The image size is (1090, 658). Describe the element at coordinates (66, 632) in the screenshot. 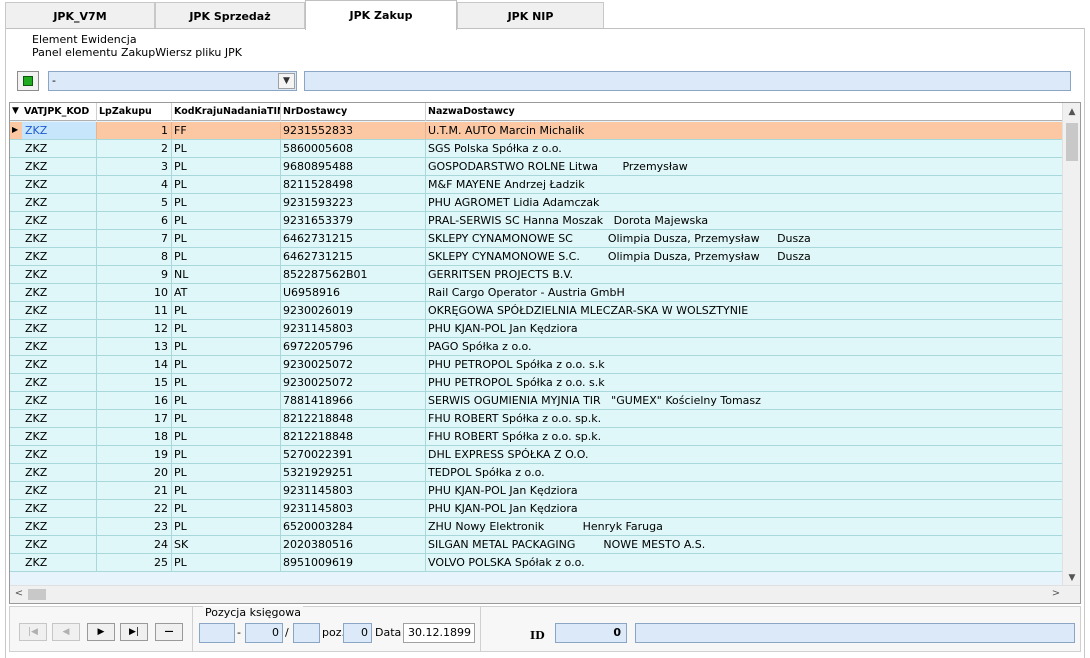

I see `previous-record-button: ◀` at that location.